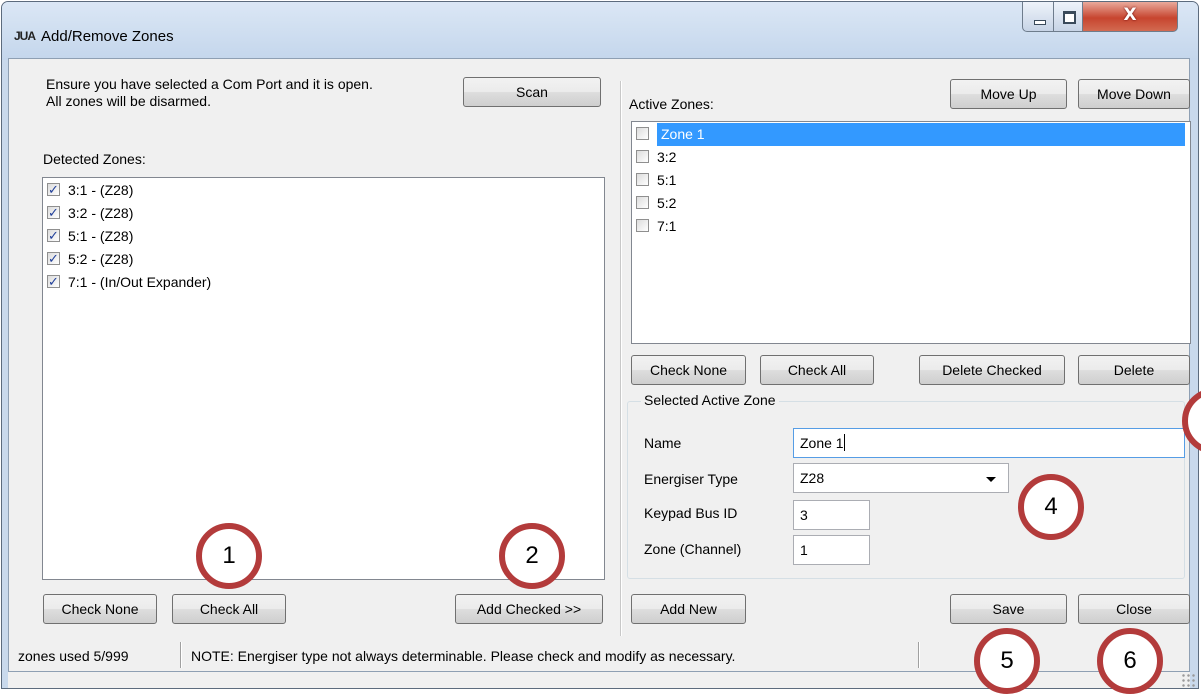 The image size is (1201, 694). Describe the element at coordinates (910, 134) in the screenshot. I see `list-item-selected: Zone 1` at that location.